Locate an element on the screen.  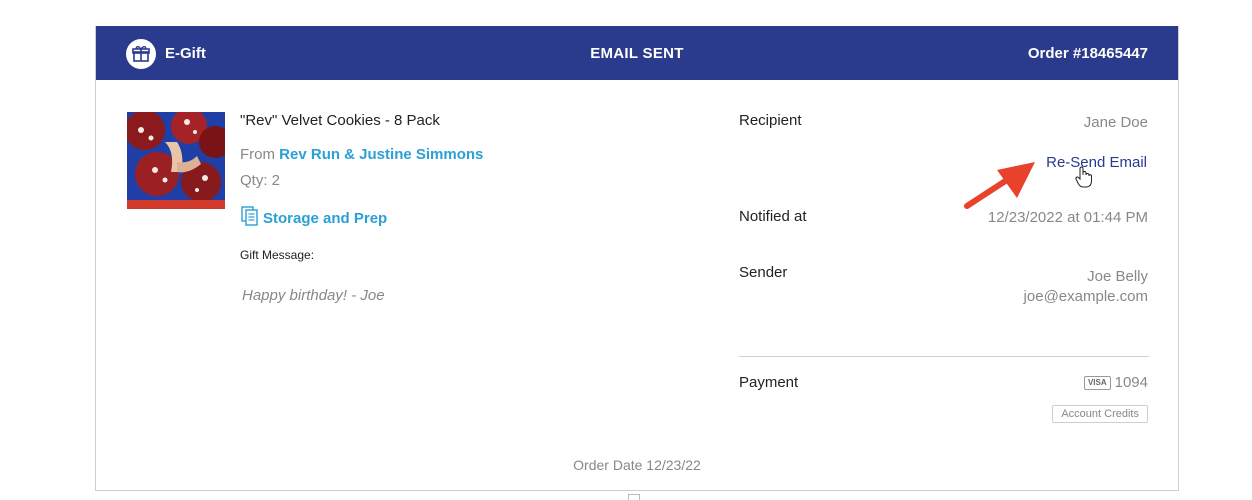
divider is located at coordinates (944, 356).